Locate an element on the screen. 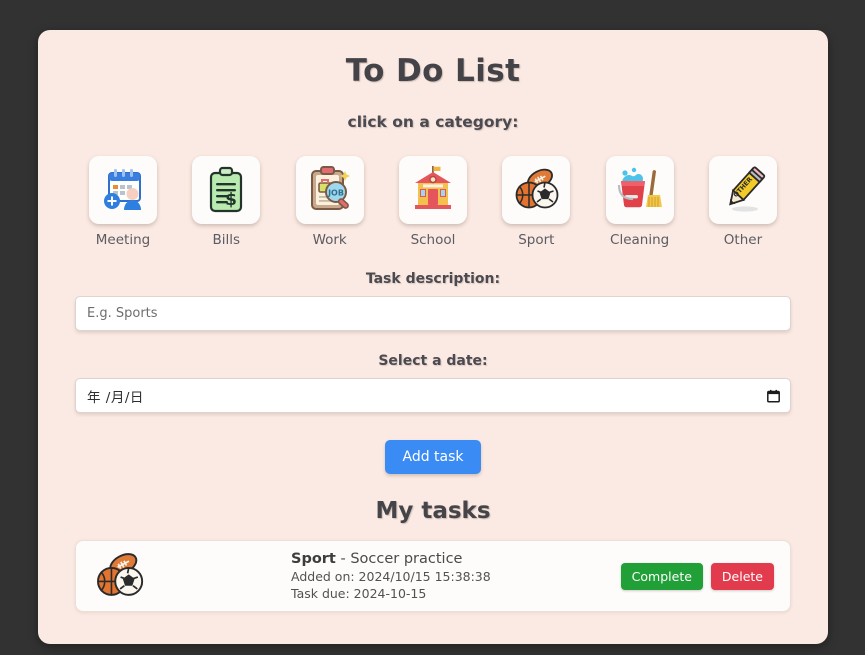 Image resolution: width=865 pixels, height=655 pixels. task-date-label: Select a date: is located at coordinates (433, 361).